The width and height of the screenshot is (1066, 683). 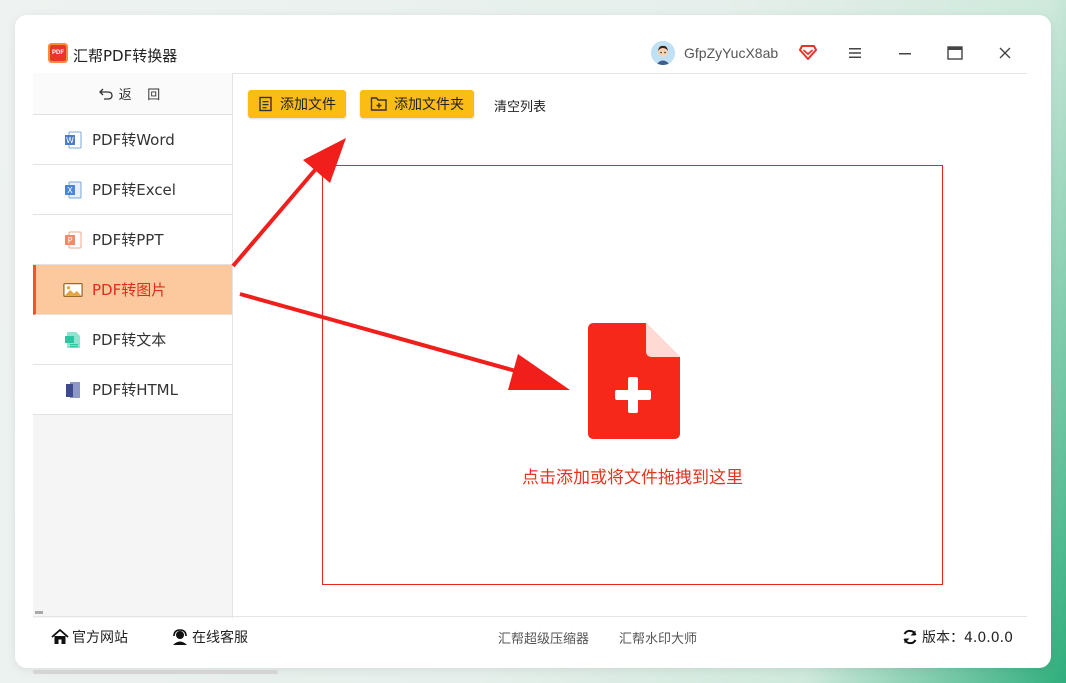 I want to click on app-title: 汇帮PDF转换器, so click(x=125, y=56).